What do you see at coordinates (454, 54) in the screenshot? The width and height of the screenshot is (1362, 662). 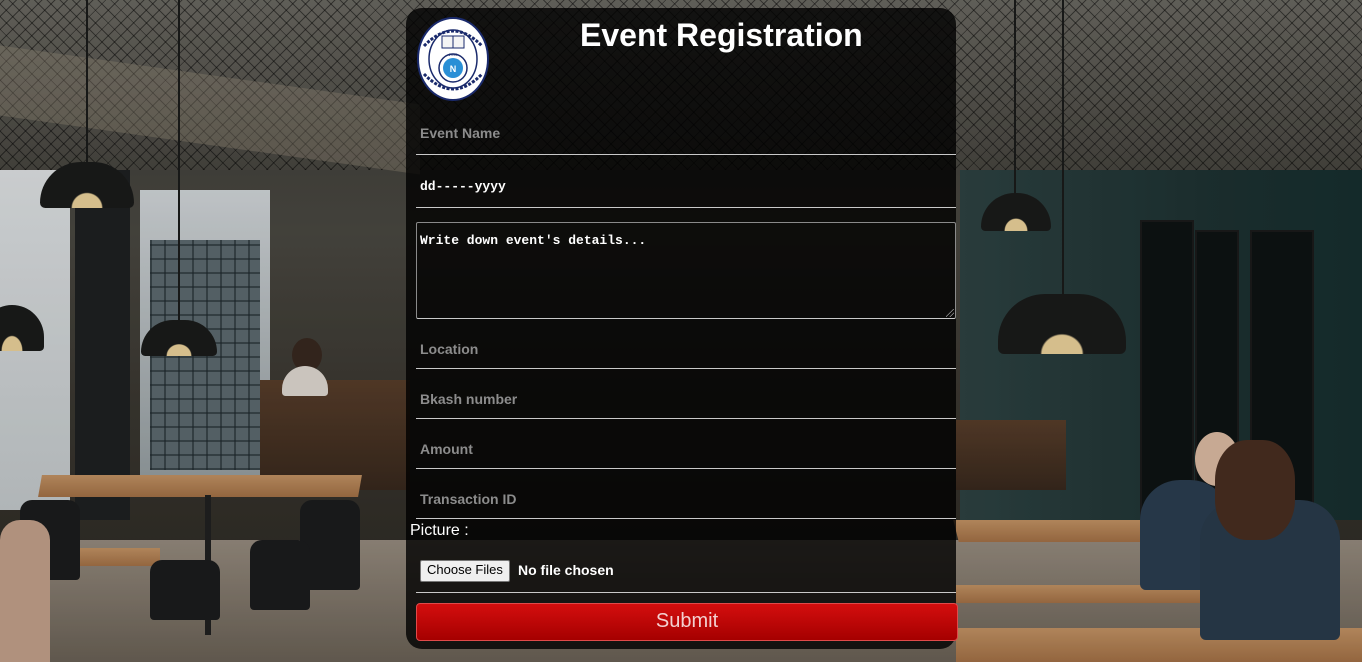 I see `svg-text: 1992` at bounding box center [454, 54].